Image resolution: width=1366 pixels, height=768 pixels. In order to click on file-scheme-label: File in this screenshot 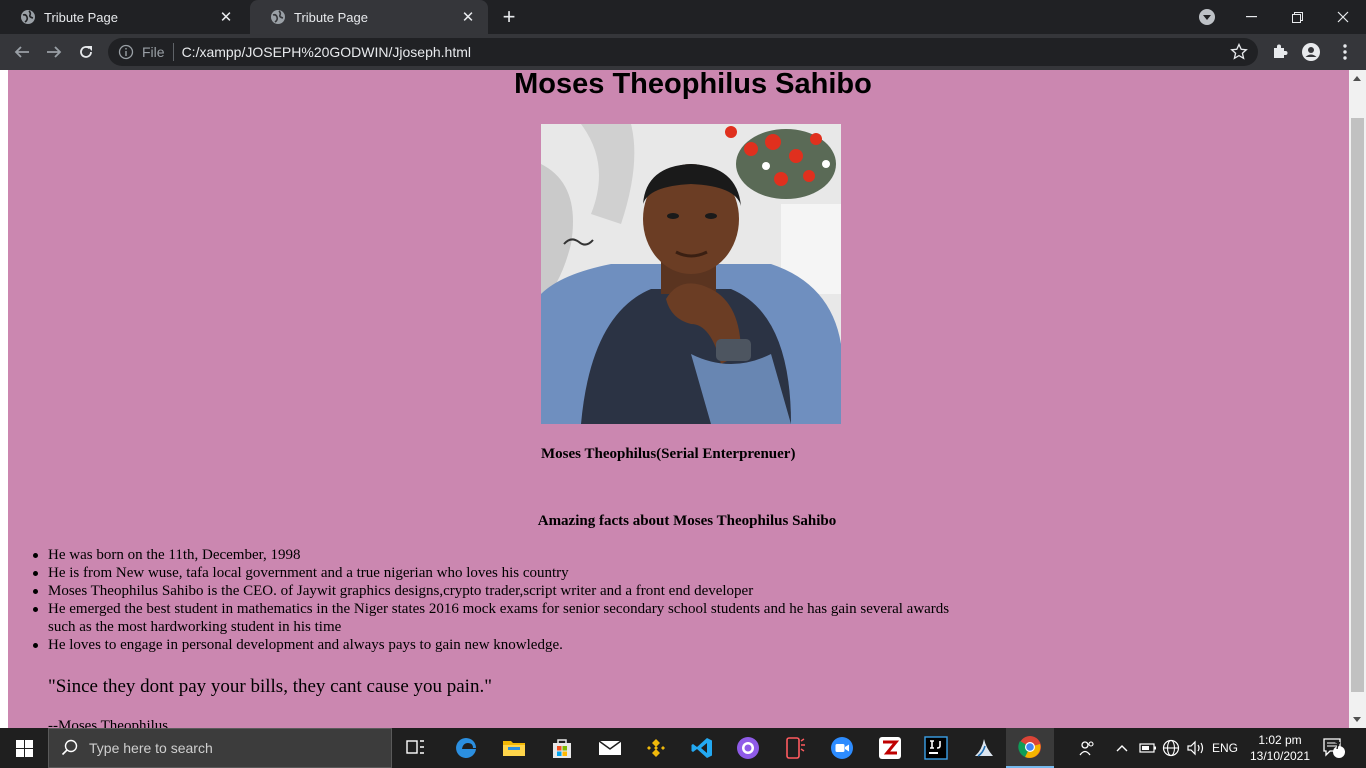, I will do `click(153, 52)`.